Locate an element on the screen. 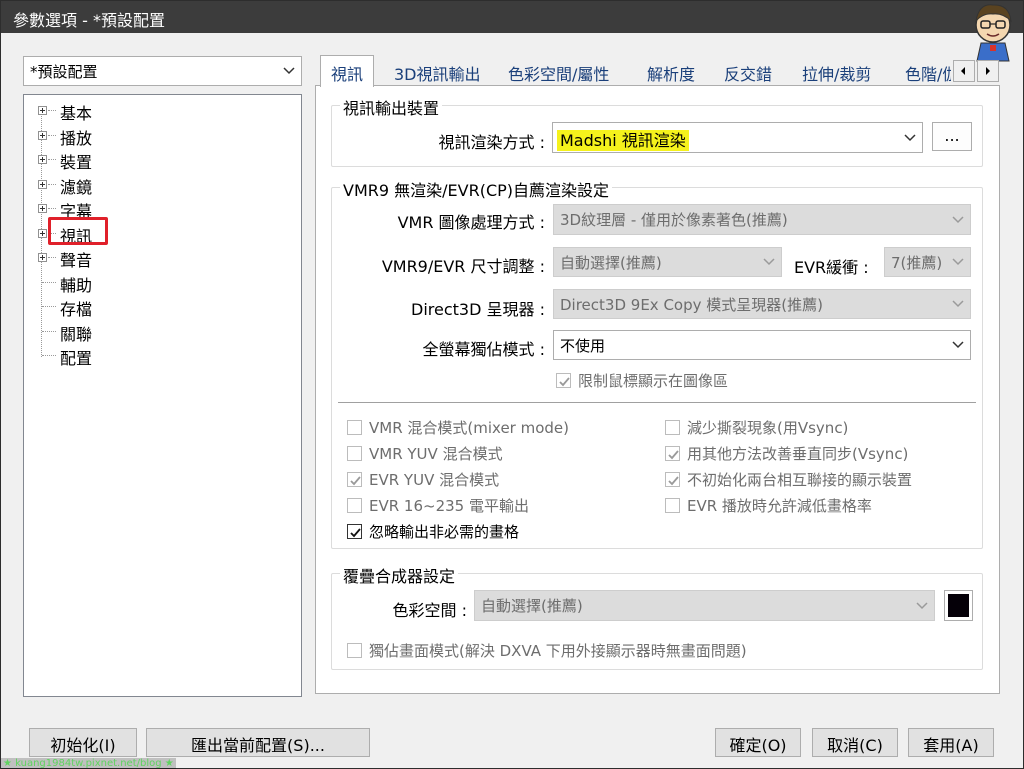 This screenshot has height=769, width=1024. caret-left-icon is located at coordinates (963, 71).